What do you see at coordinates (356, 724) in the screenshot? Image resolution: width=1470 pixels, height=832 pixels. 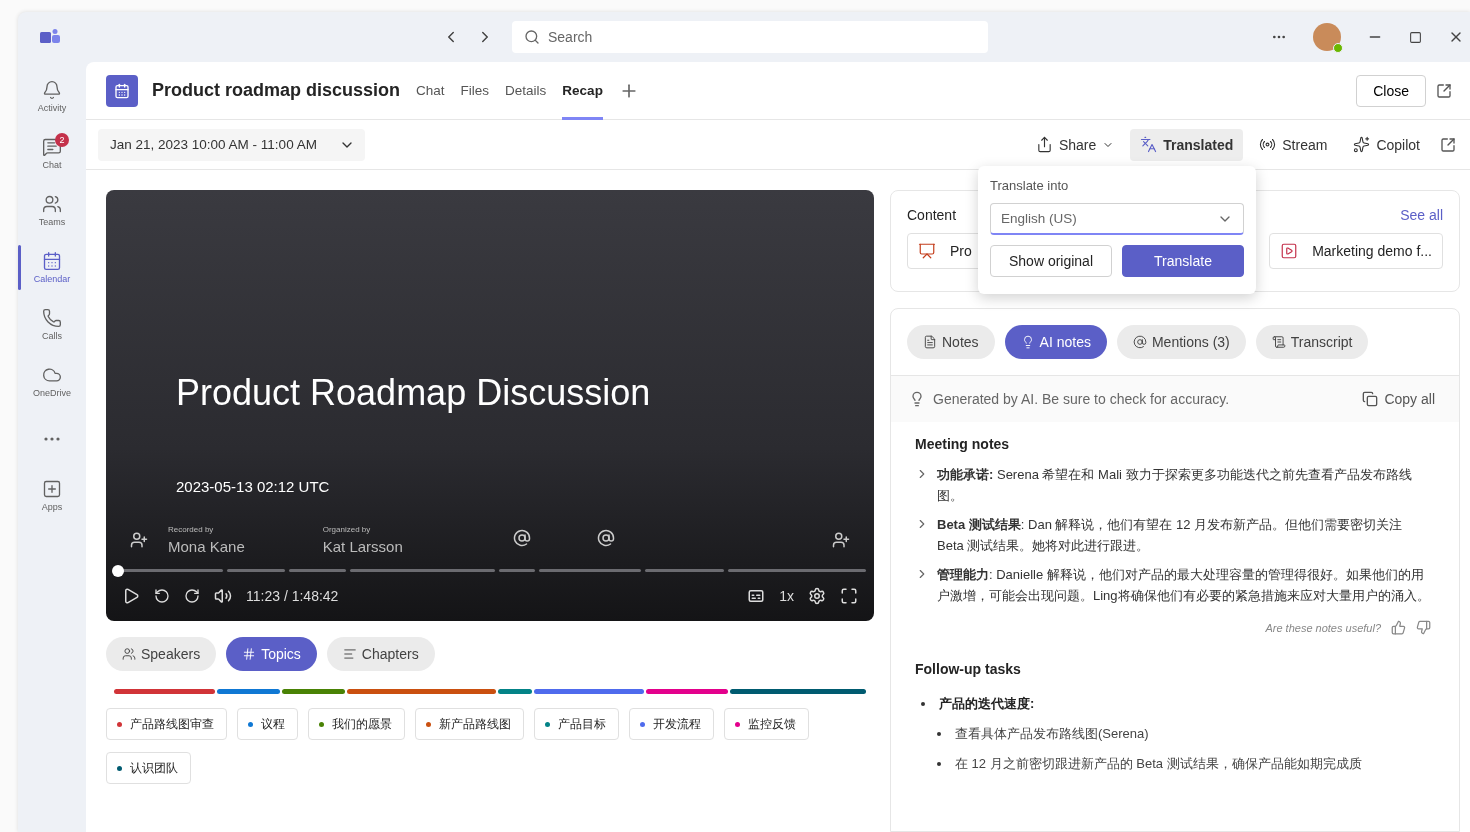 I see `topic-chip: 我们的愿景` at bounding box center [356, 724].